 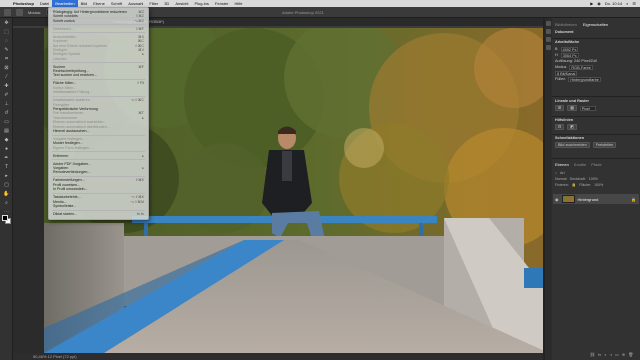 I want to click on history-icon, so click(x=548, y=23).